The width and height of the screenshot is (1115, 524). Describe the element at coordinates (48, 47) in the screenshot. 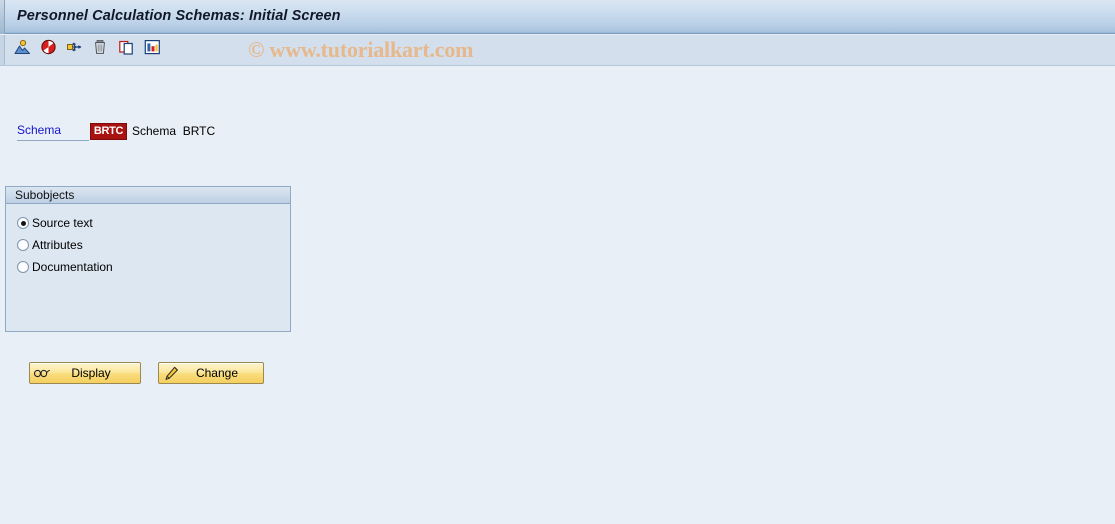

I see `ball-help-icon` at that location.